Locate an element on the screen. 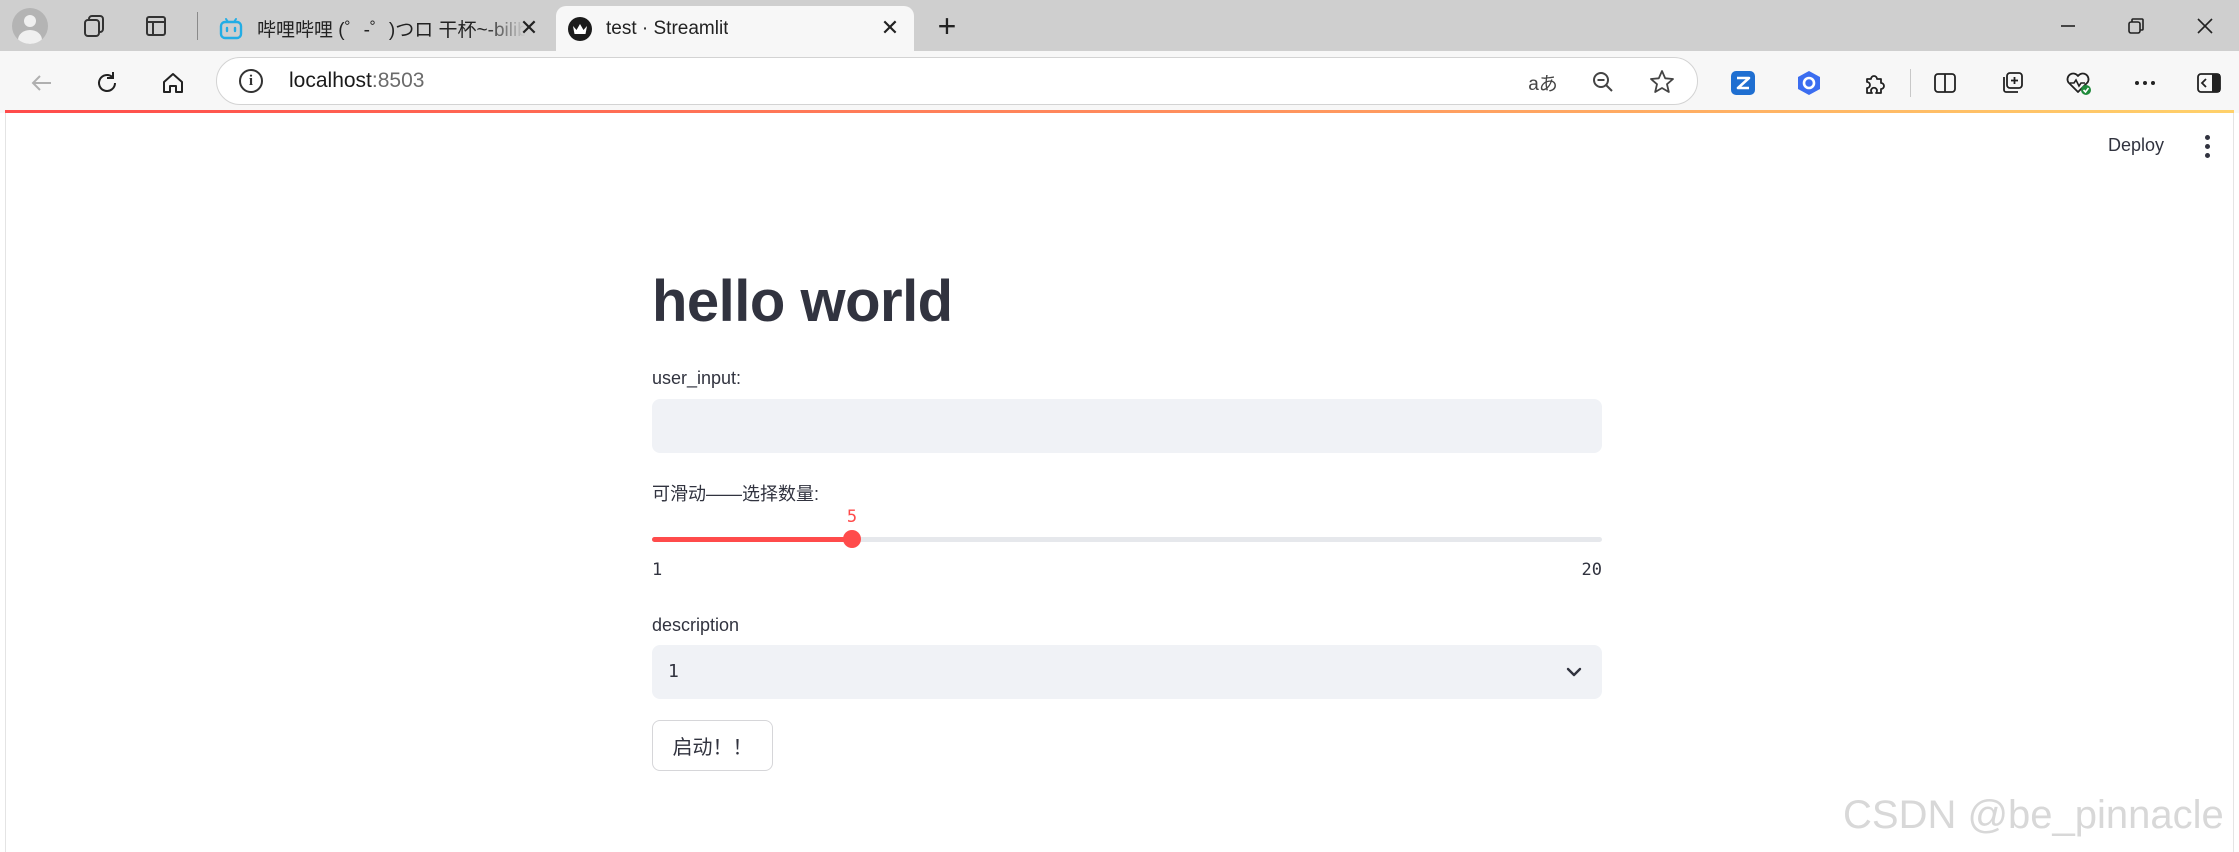  collections-icon is located at coordinates (2013, 82).